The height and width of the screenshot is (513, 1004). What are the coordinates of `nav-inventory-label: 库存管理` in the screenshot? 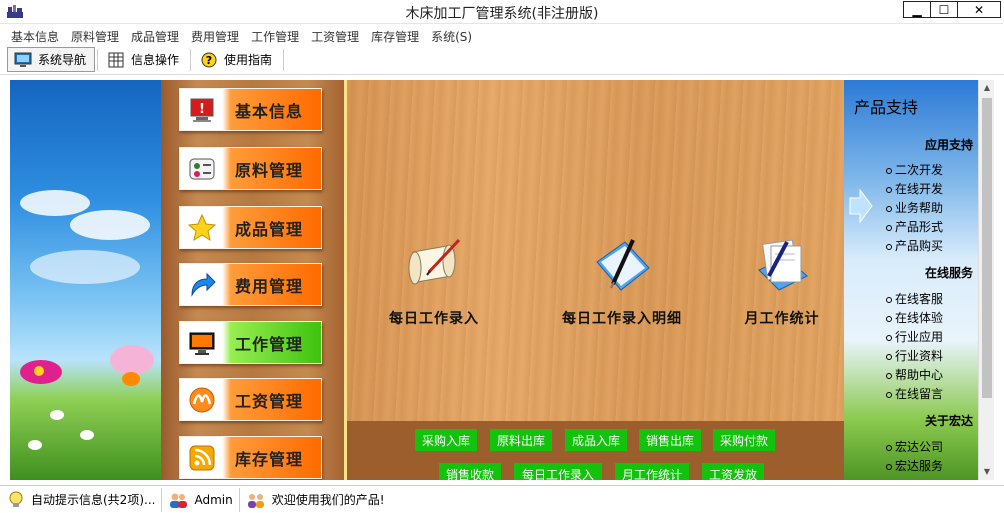 It's located at (268, 459).